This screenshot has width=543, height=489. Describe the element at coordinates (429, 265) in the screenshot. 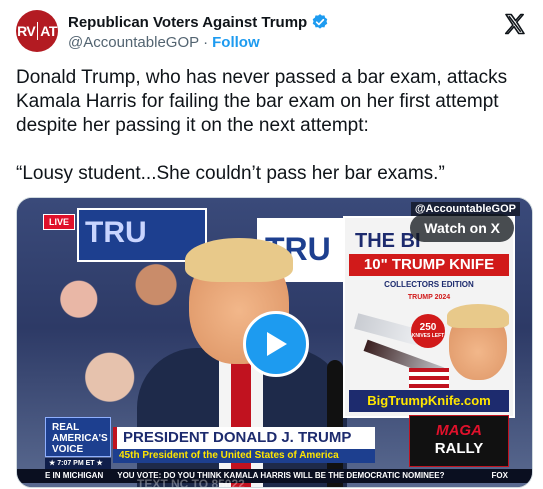

I see `ad-title-line2: 10" TRUMP KNIFE` at that location.